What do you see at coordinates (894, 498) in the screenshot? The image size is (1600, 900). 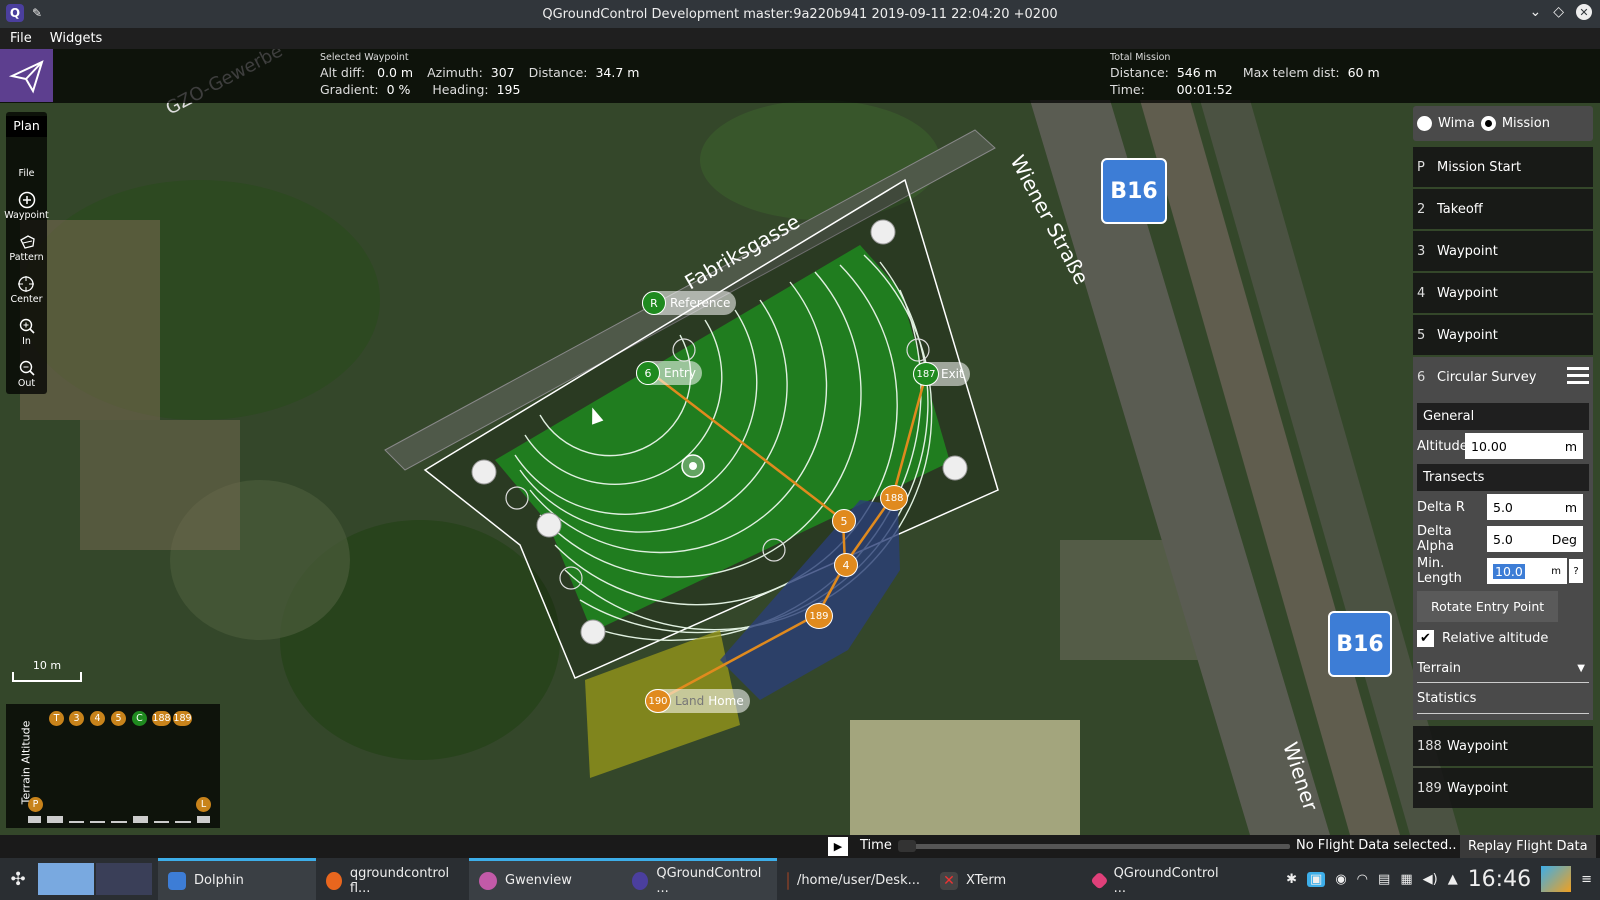 I see `waypoint-188-marker: 188` at bounding box center [894, 498].